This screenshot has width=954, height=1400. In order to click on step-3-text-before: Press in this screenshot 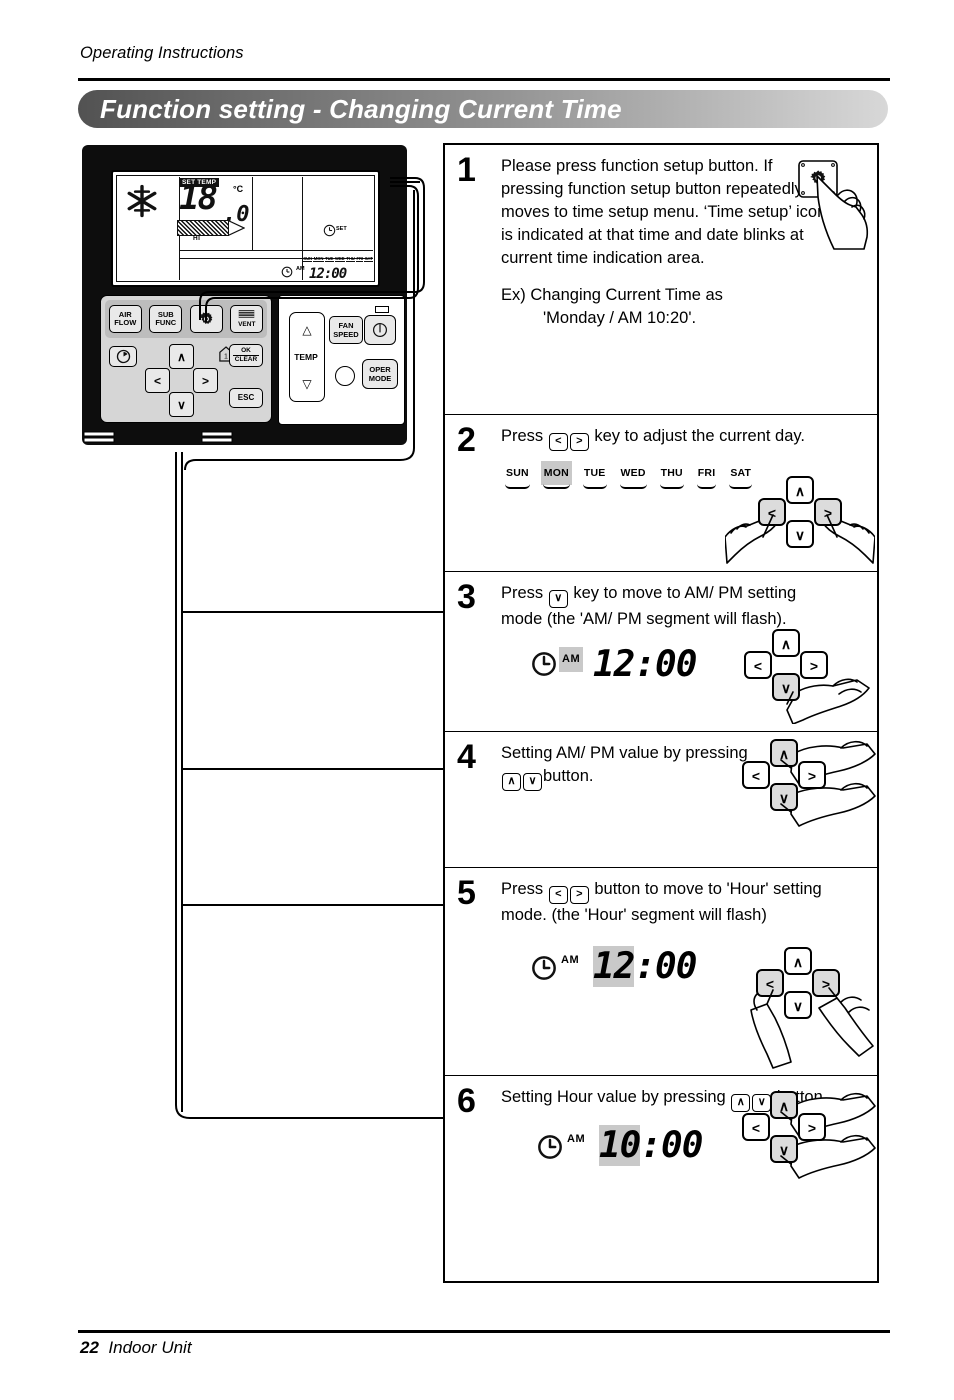, I will do `click(522, 593)`.